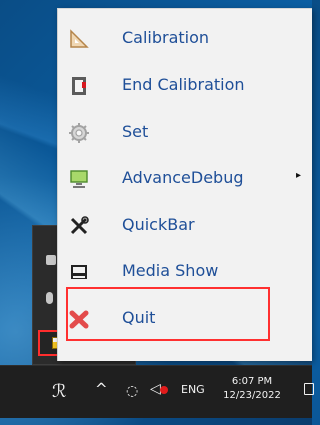 The height and width of the screenshot is (425, 320). Describe the element at coordinates (79, 319) in the screenshot. I see `close-icon` at that location.